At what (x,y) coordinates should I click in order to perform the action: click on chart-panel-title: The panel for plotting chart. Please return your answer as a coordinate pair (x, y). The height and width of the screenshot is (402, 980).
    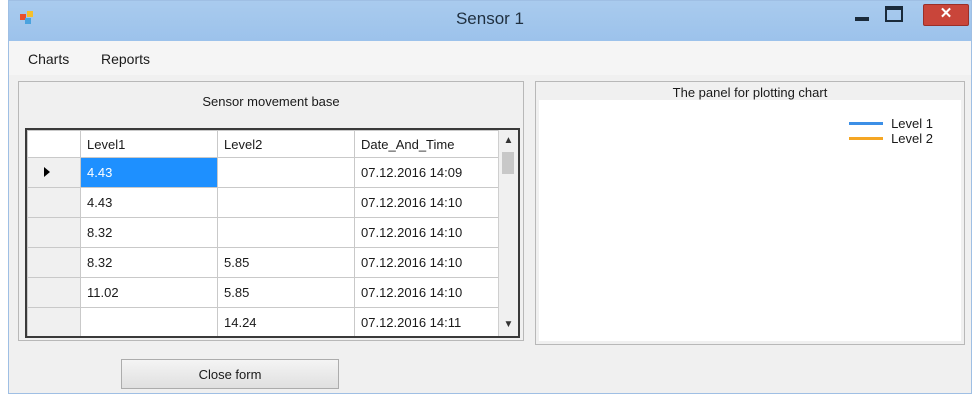
    Looking at the image, I should click on (750, 92).